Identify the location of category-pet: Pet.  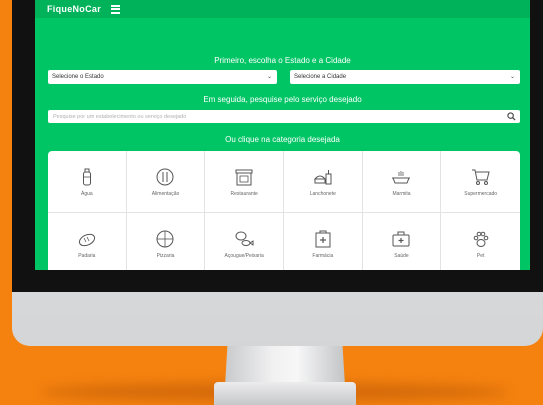
(480, 241).